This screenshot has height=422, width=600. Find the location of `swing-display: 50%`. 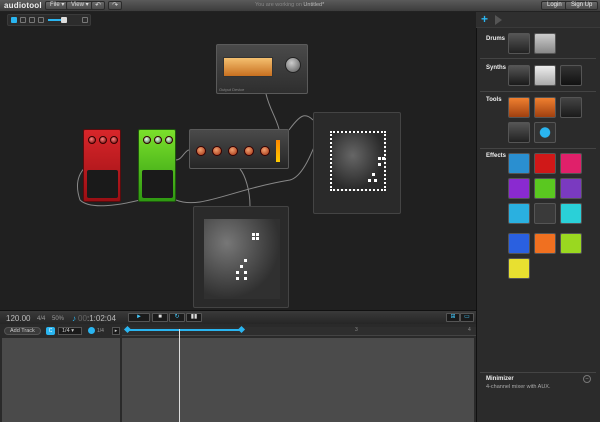

swing-display: 50% is located at coordinates (58, 319).